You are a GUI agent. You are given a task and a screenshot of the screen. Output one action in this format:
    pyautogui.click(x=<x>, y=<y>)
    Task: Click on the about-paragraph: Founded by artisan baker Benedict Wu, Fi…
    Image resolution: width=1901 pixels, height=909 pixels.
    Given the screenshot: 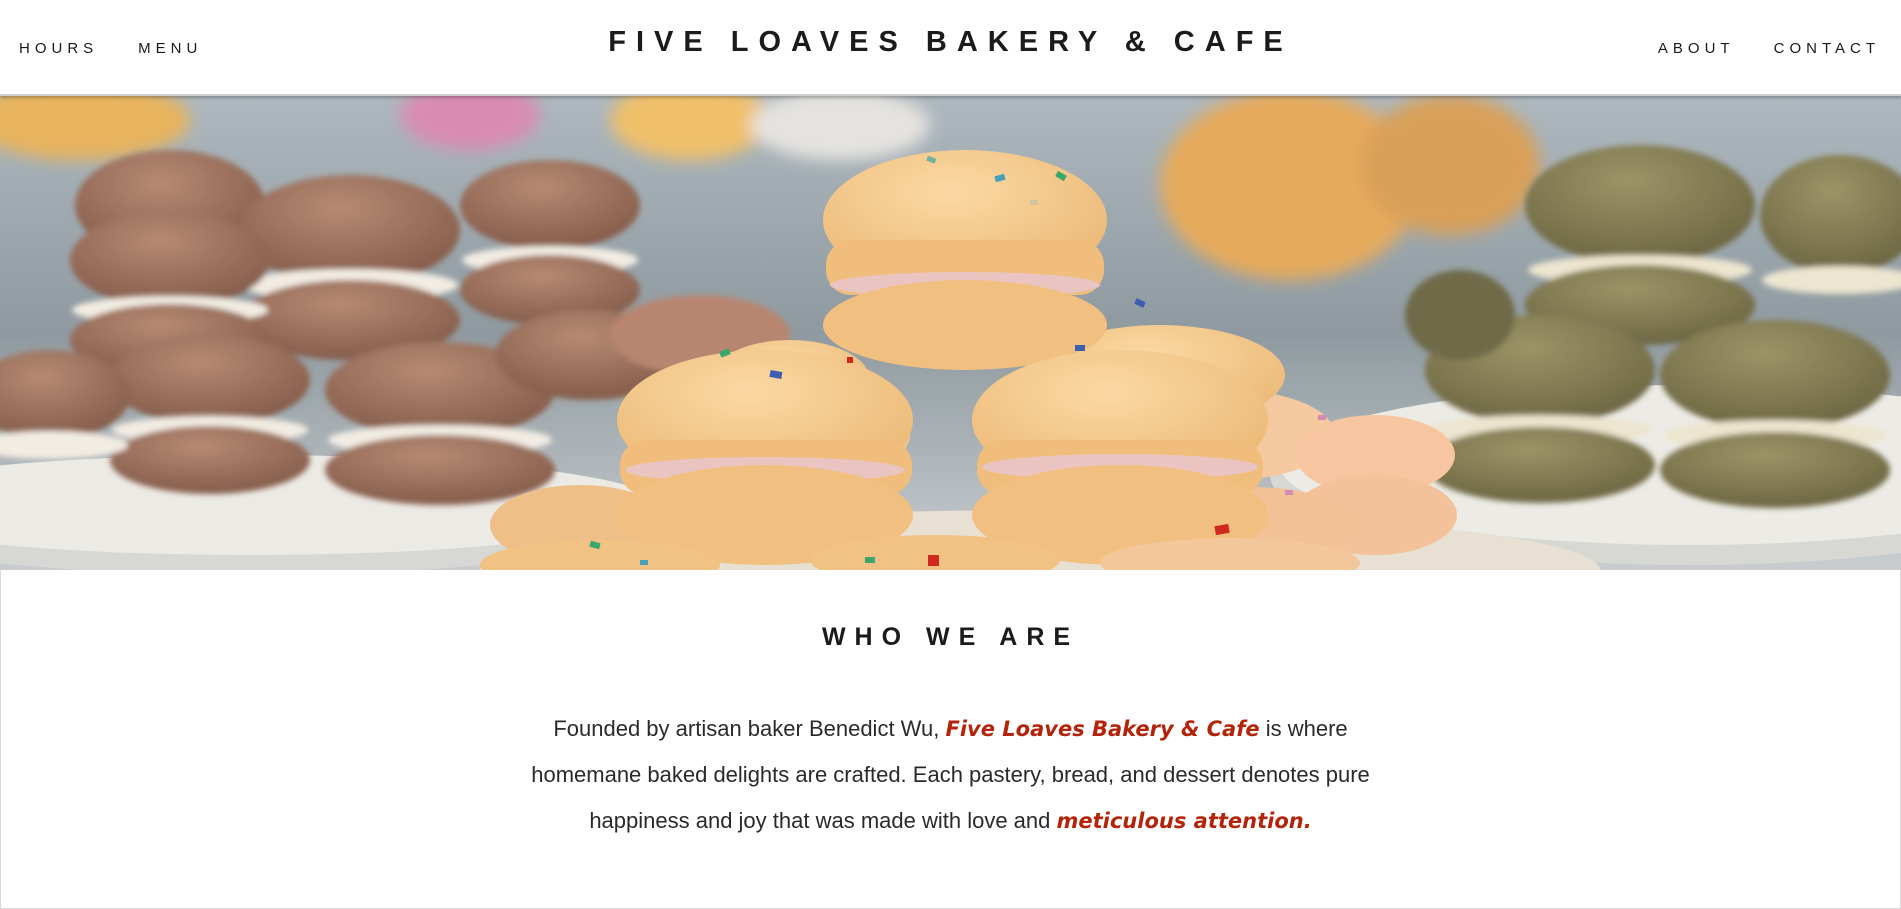 What is the action you would take?
    pyautogui.click(x=950, y=775)
    